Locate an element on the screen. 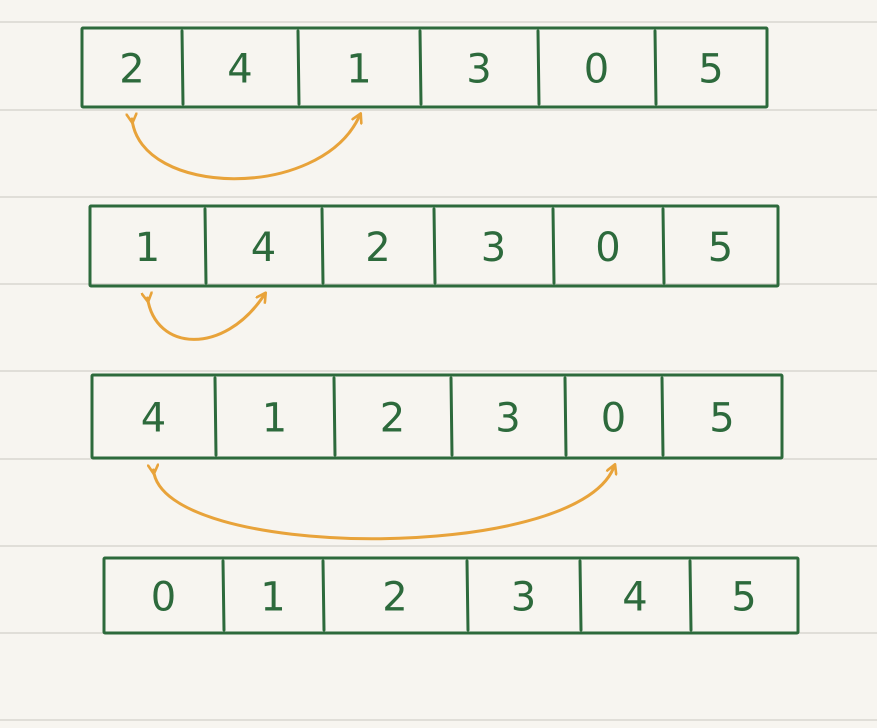  array-row-1: 1 4 2 3 0 5 is located at coordinates (434, 246).